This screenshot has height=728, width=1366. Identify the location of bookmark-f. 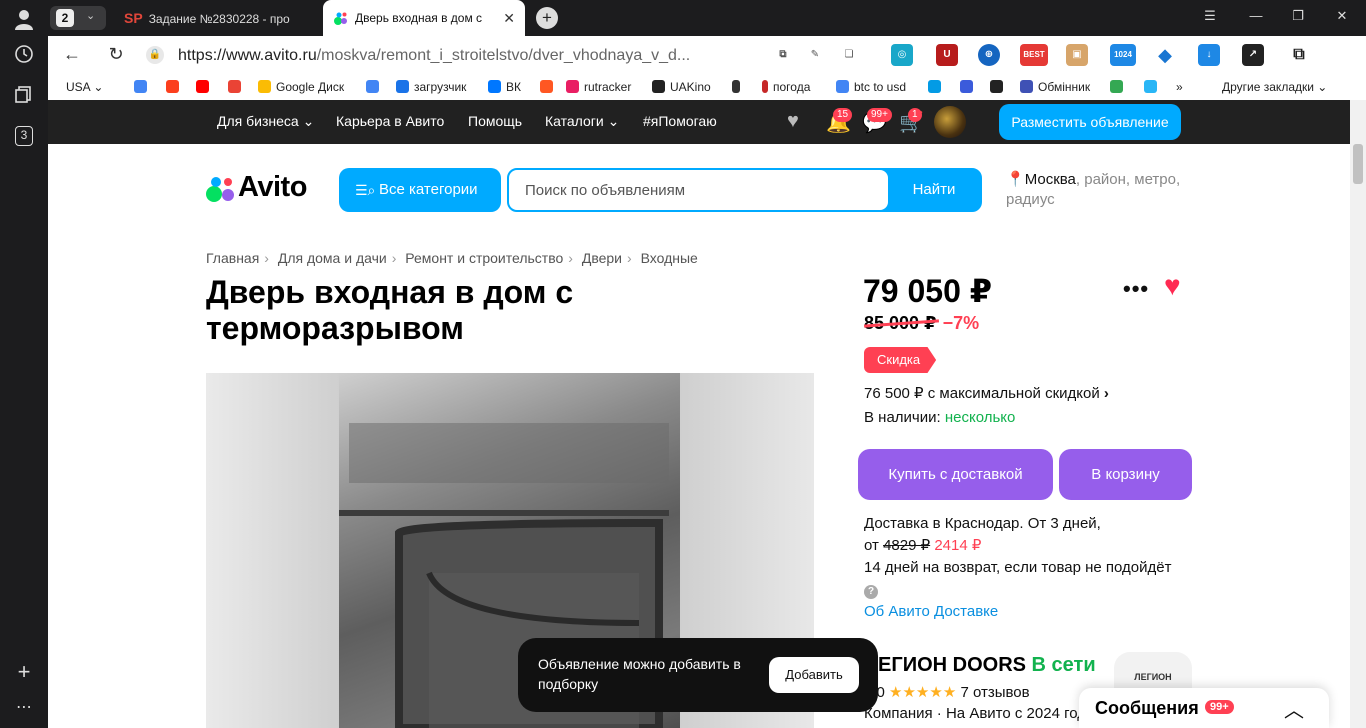
(549, 87).